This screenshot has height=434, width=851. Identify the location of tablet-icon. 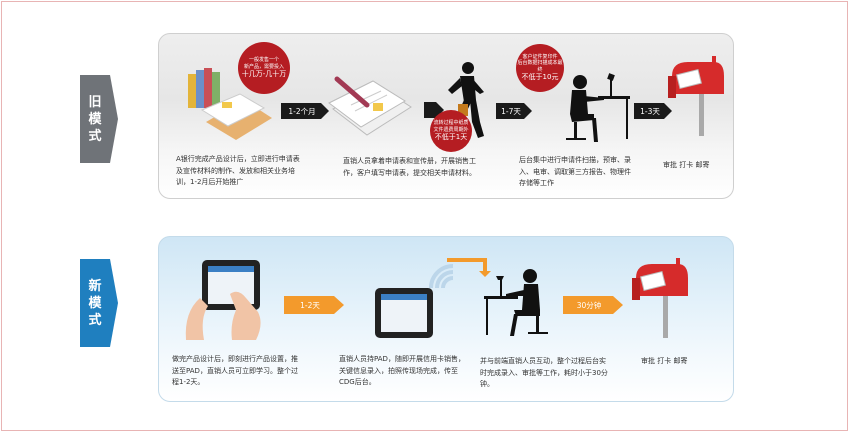
(404, 313).